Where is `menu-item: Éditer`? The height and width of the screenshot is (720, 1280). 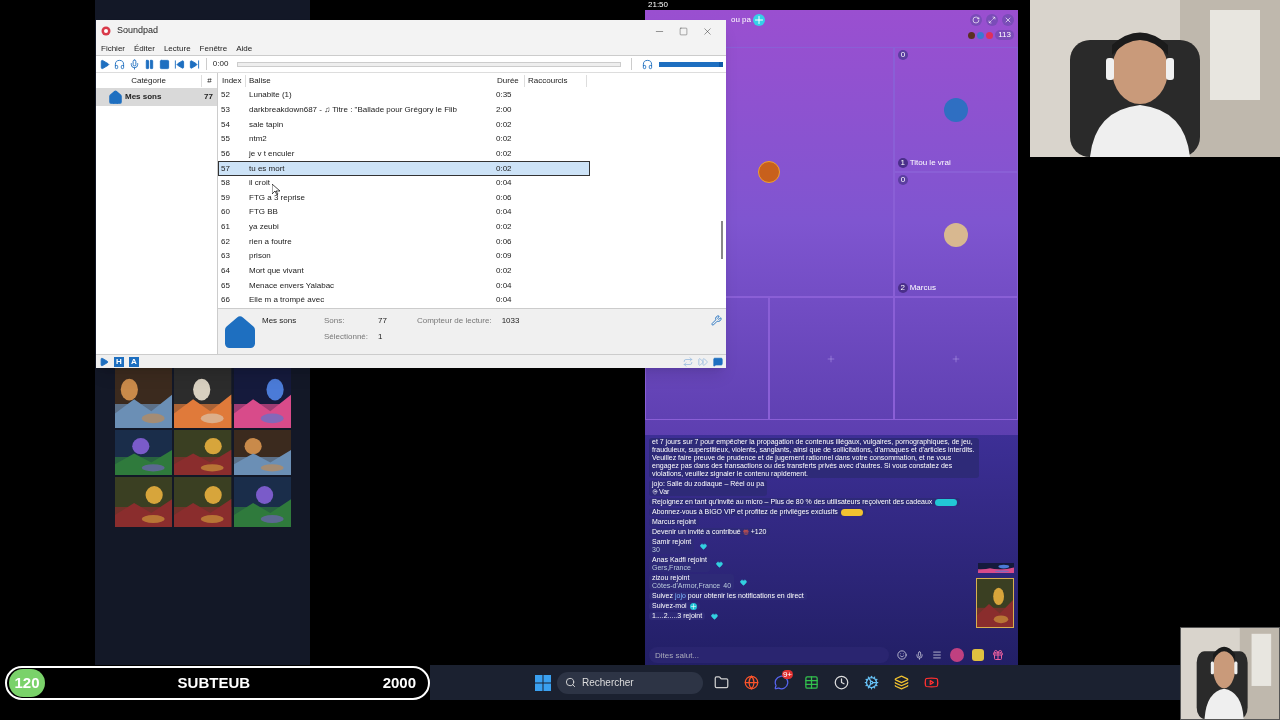
menu-item: Éditer is located at coordinates (144, 48).